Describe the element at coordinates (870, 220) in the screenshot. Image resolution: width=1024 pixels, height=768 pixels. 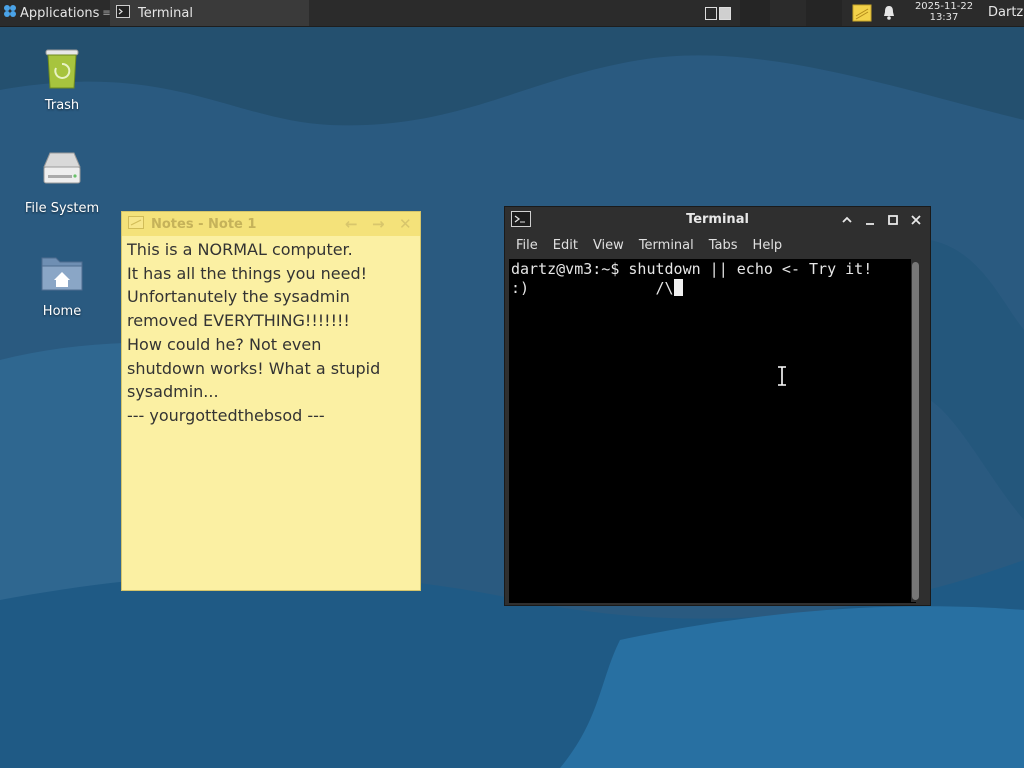
I see `minimize-icon` at that location.